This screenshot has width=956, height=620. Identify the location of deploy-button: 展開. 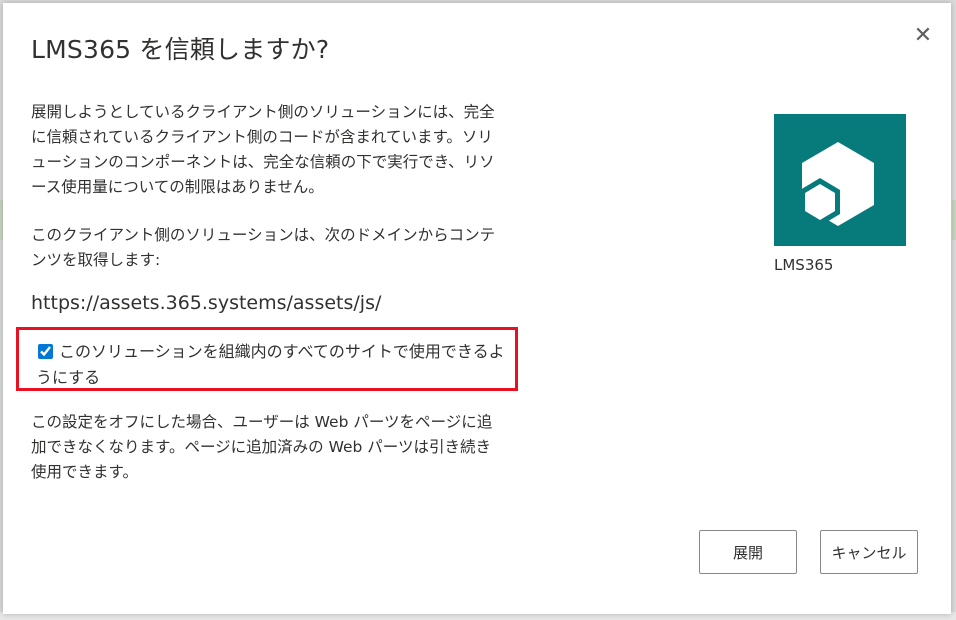
(748, 552).